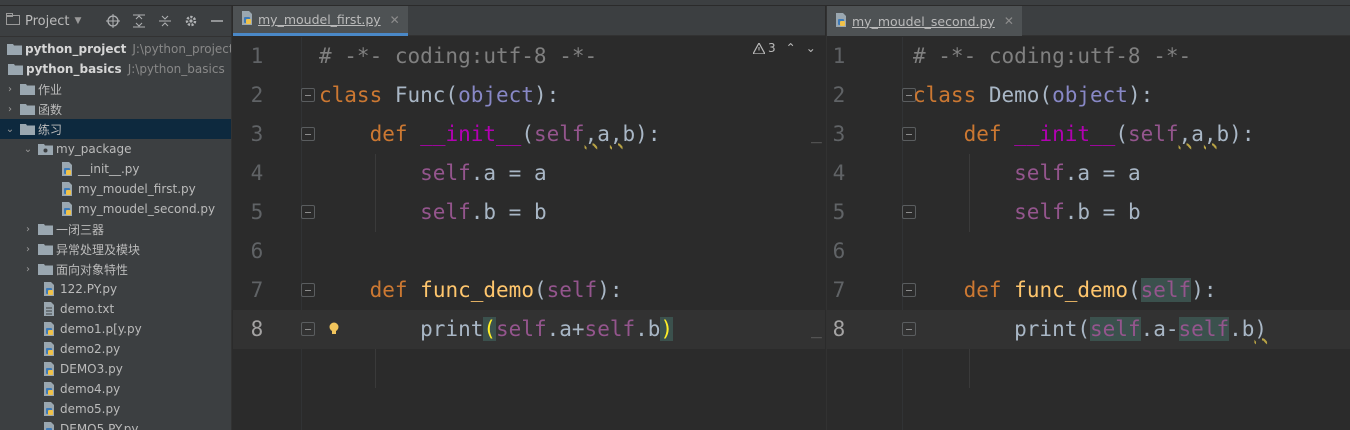 The image size is (1350, 430). What do you see at coordinates (115, 109) in the screenshot?
I see `tree-item-hanshu: › 函数` at bounding box center [115, 109].